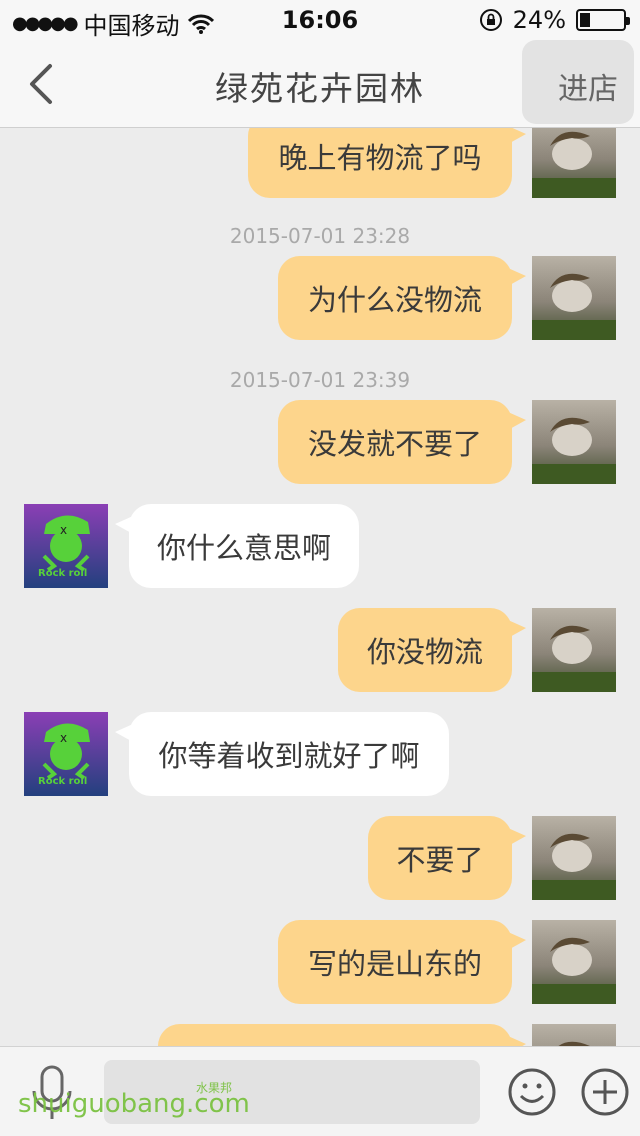 The width and height of the screenshot is (640, 1136). Describe the element at coordinates (134, 1100) in the screenshot. I see `watermark: shuiguobang.com 水果邦` at that location.